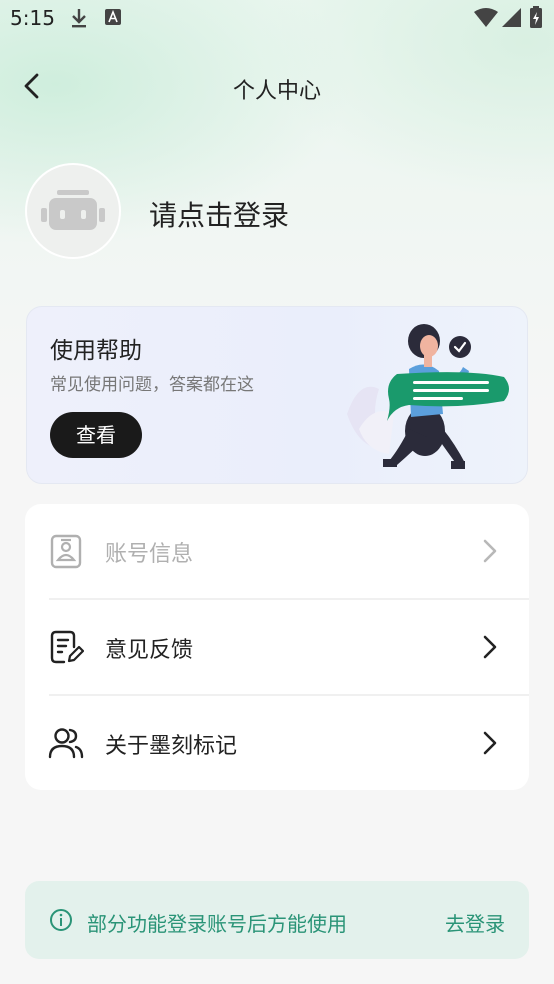  I want to click on help-card-subtitle: 常见使用问题，答案都在这, so click(152, 385).